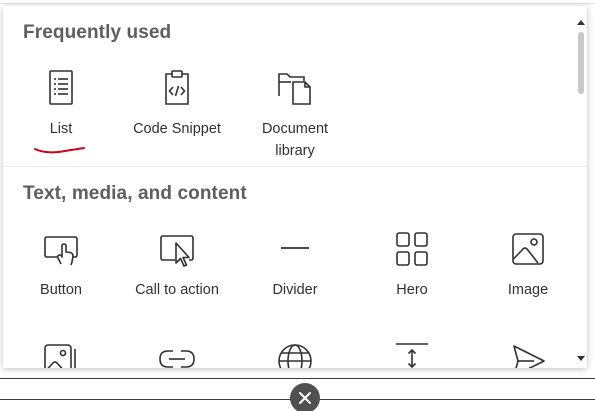  I want to click on web-part-hero: Hero, so click(412, 265).